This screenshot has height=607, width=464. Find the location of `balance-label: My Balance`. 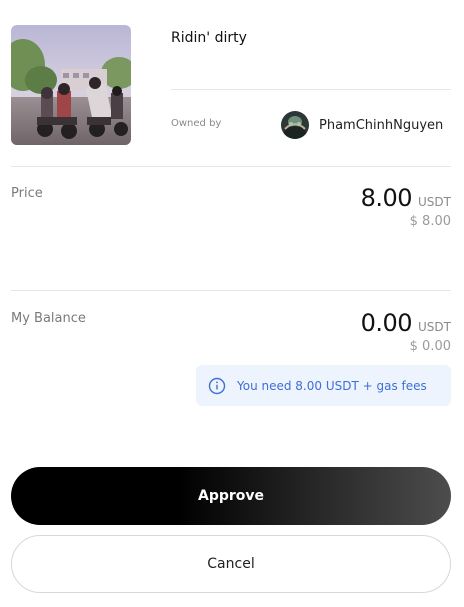

balance-label: My Balance is located at coordinates (48, 318).